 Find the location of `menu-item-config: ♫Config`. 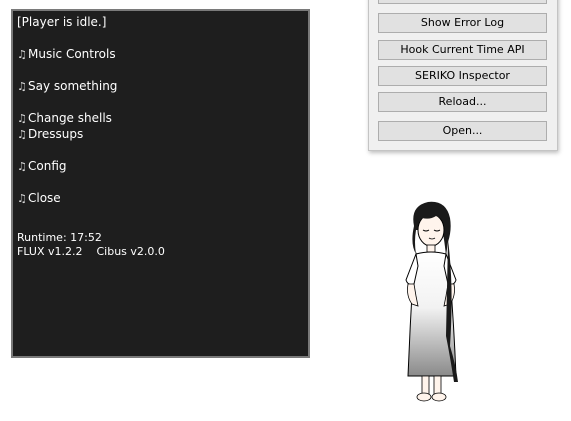

menu-item-config: ♫Config is located at coordinates (42, 166).